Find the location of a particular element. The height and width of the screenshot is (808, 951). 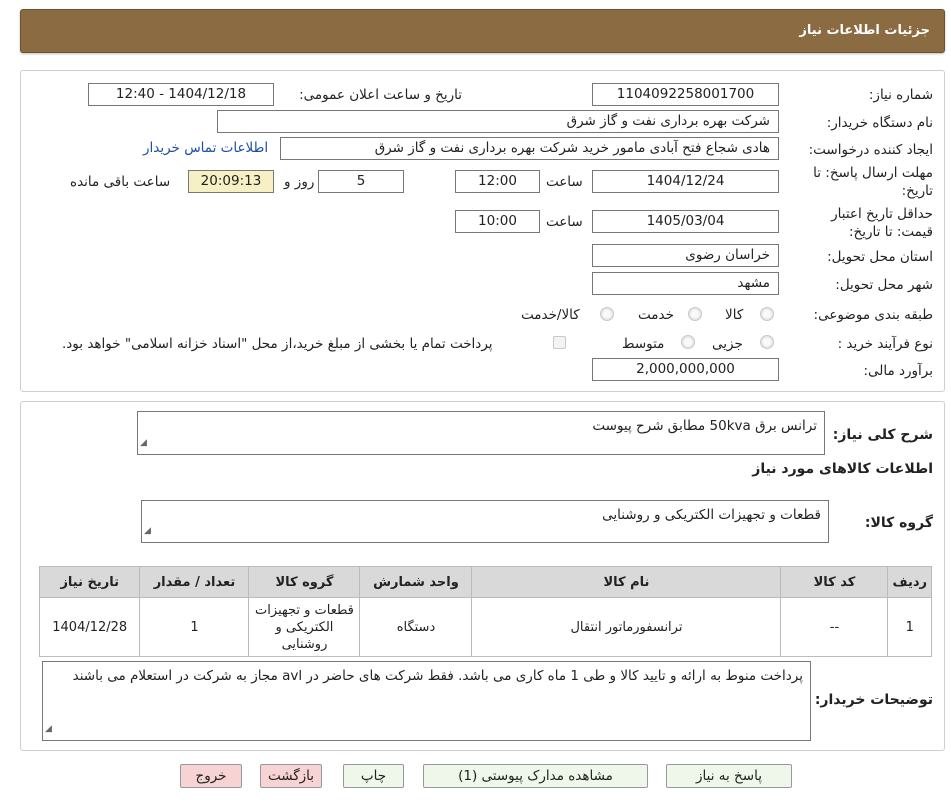

category-goods-label: کالا is located at coordinates (734, 315).